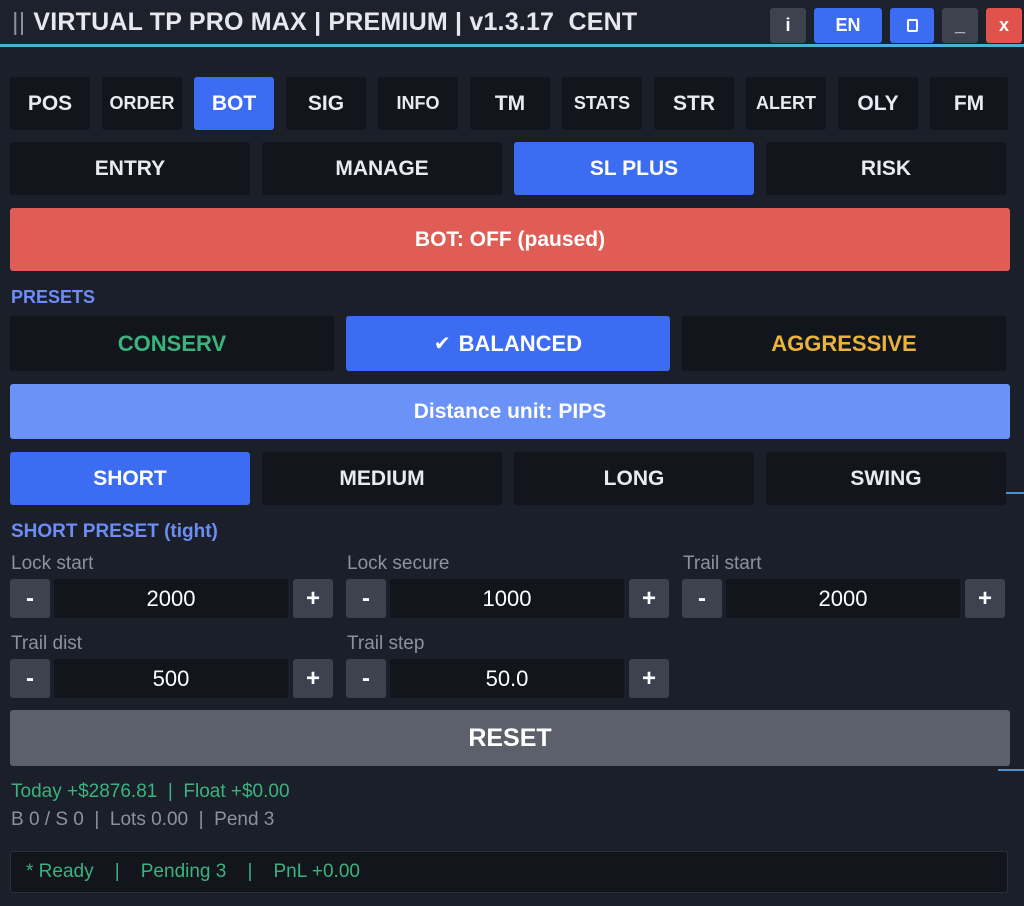 The height and width of the screenshot is (906, 1024). What do you see at coordinates (398, 563) in the screenshot?
I see `lock-secure-label: Lock secure` at bounding box center [398, 563].